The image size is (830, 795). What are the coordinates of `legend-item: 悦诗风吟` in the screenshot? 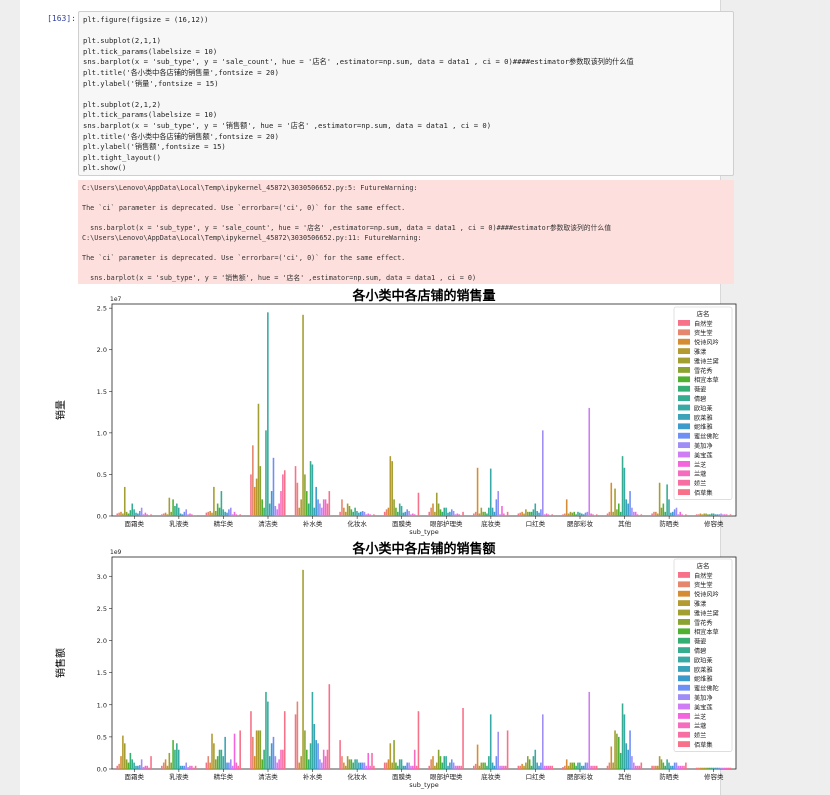 It's located at (706, 343).